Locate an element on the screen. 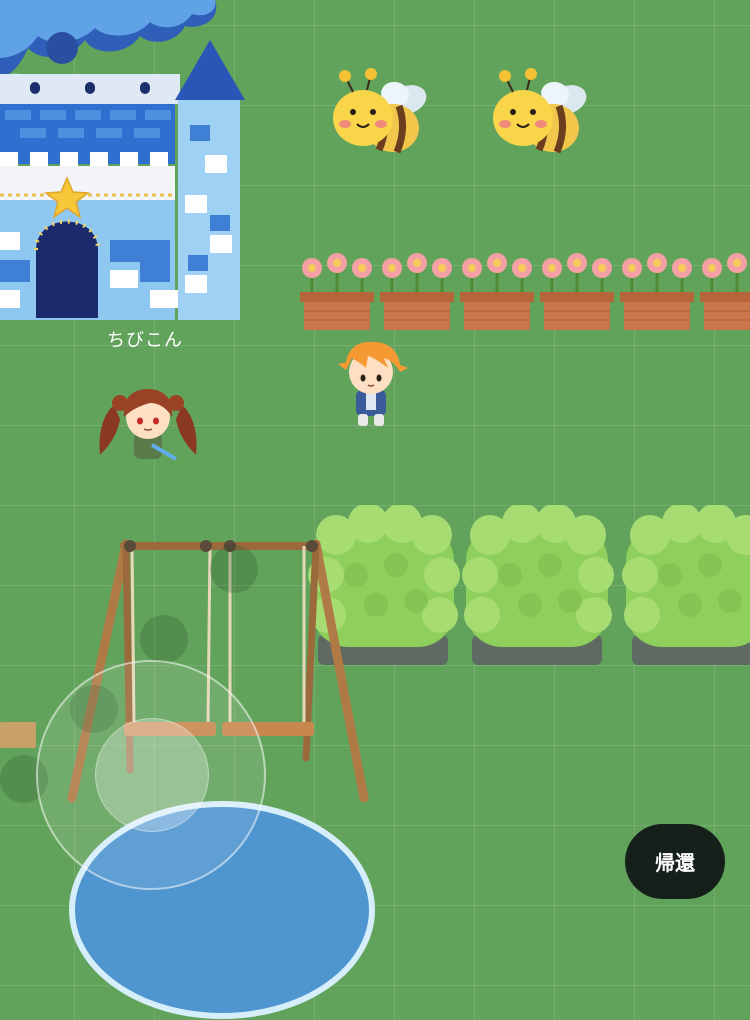  player-avatar is located at coordinates (371, 384).